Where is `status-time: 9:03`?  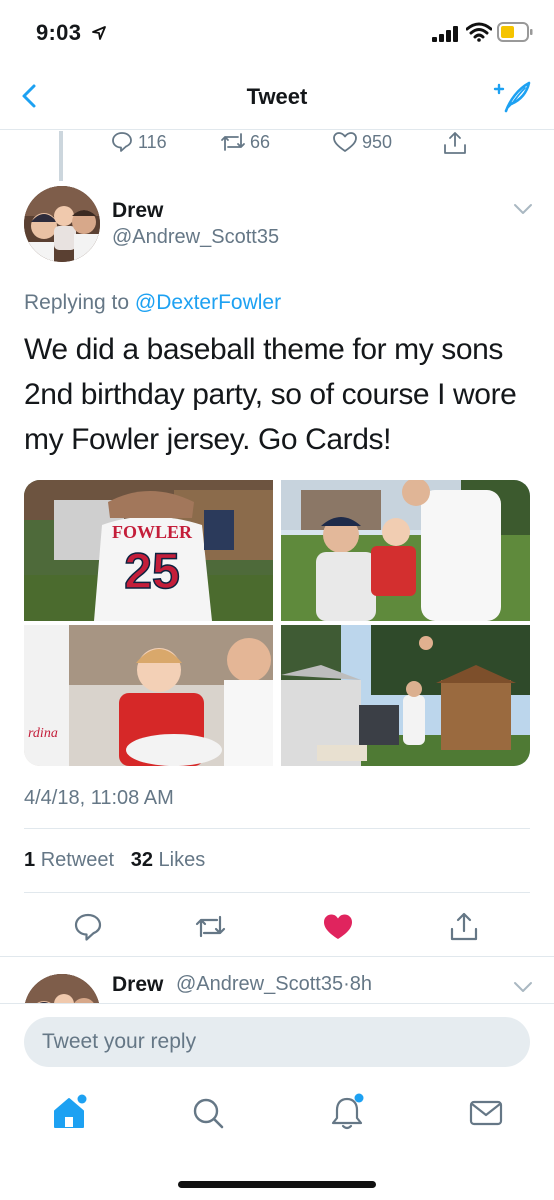
status-time: 9:03 is located at coordinates (59, 32).